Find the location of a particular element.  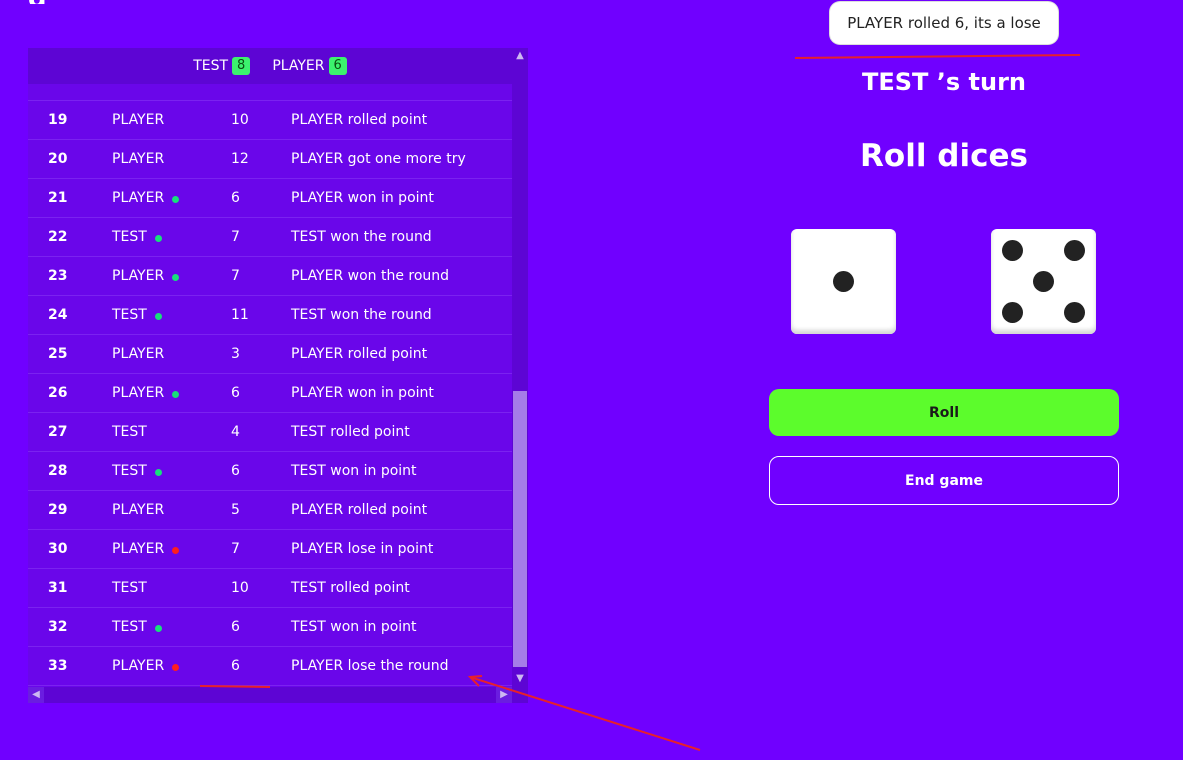

table-row: 22 TEST 7 TEST won the round is located at coordinates (270, 237).